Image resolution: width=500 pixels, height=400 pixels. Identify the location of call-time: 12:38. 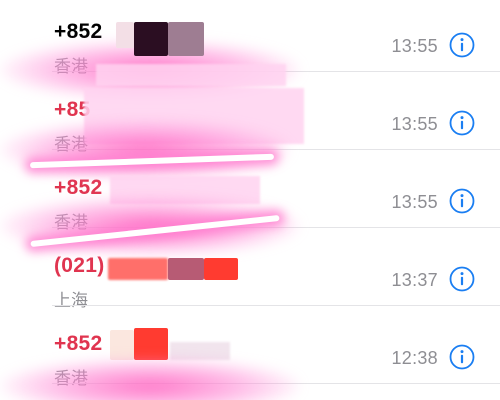
(414, 358).